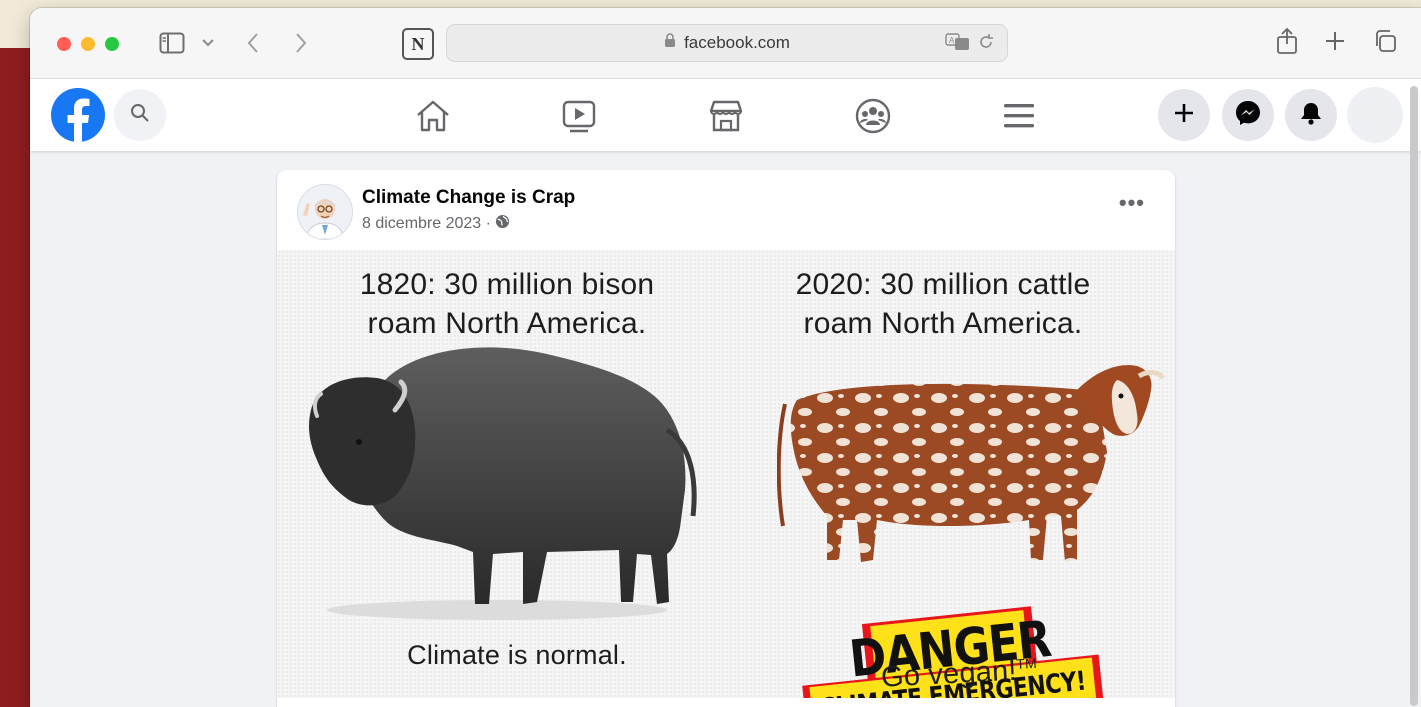 The width and height of the screenshot is (1421, 707). Describe the element at coordinates (325, 212) in the screenshot. I see `page-avatar` at that location.